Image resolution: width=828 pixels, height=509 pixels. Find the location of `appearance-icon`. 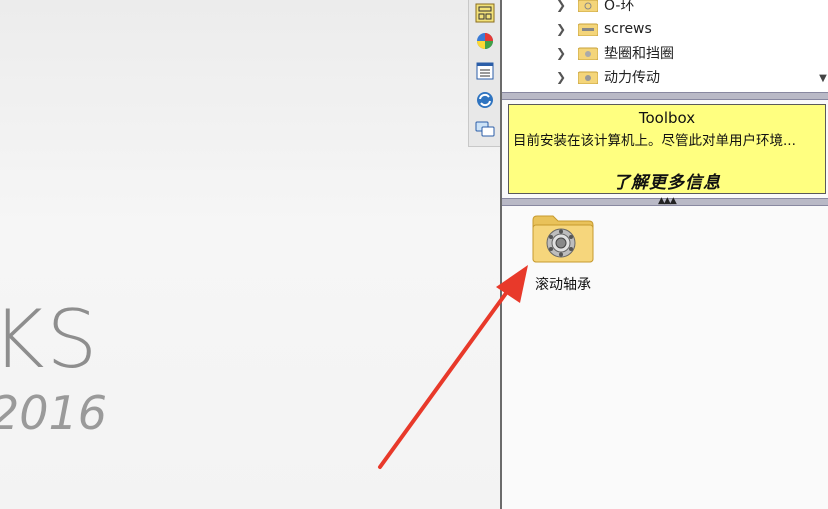

appearance-icon is located at coordinates (485, 41).